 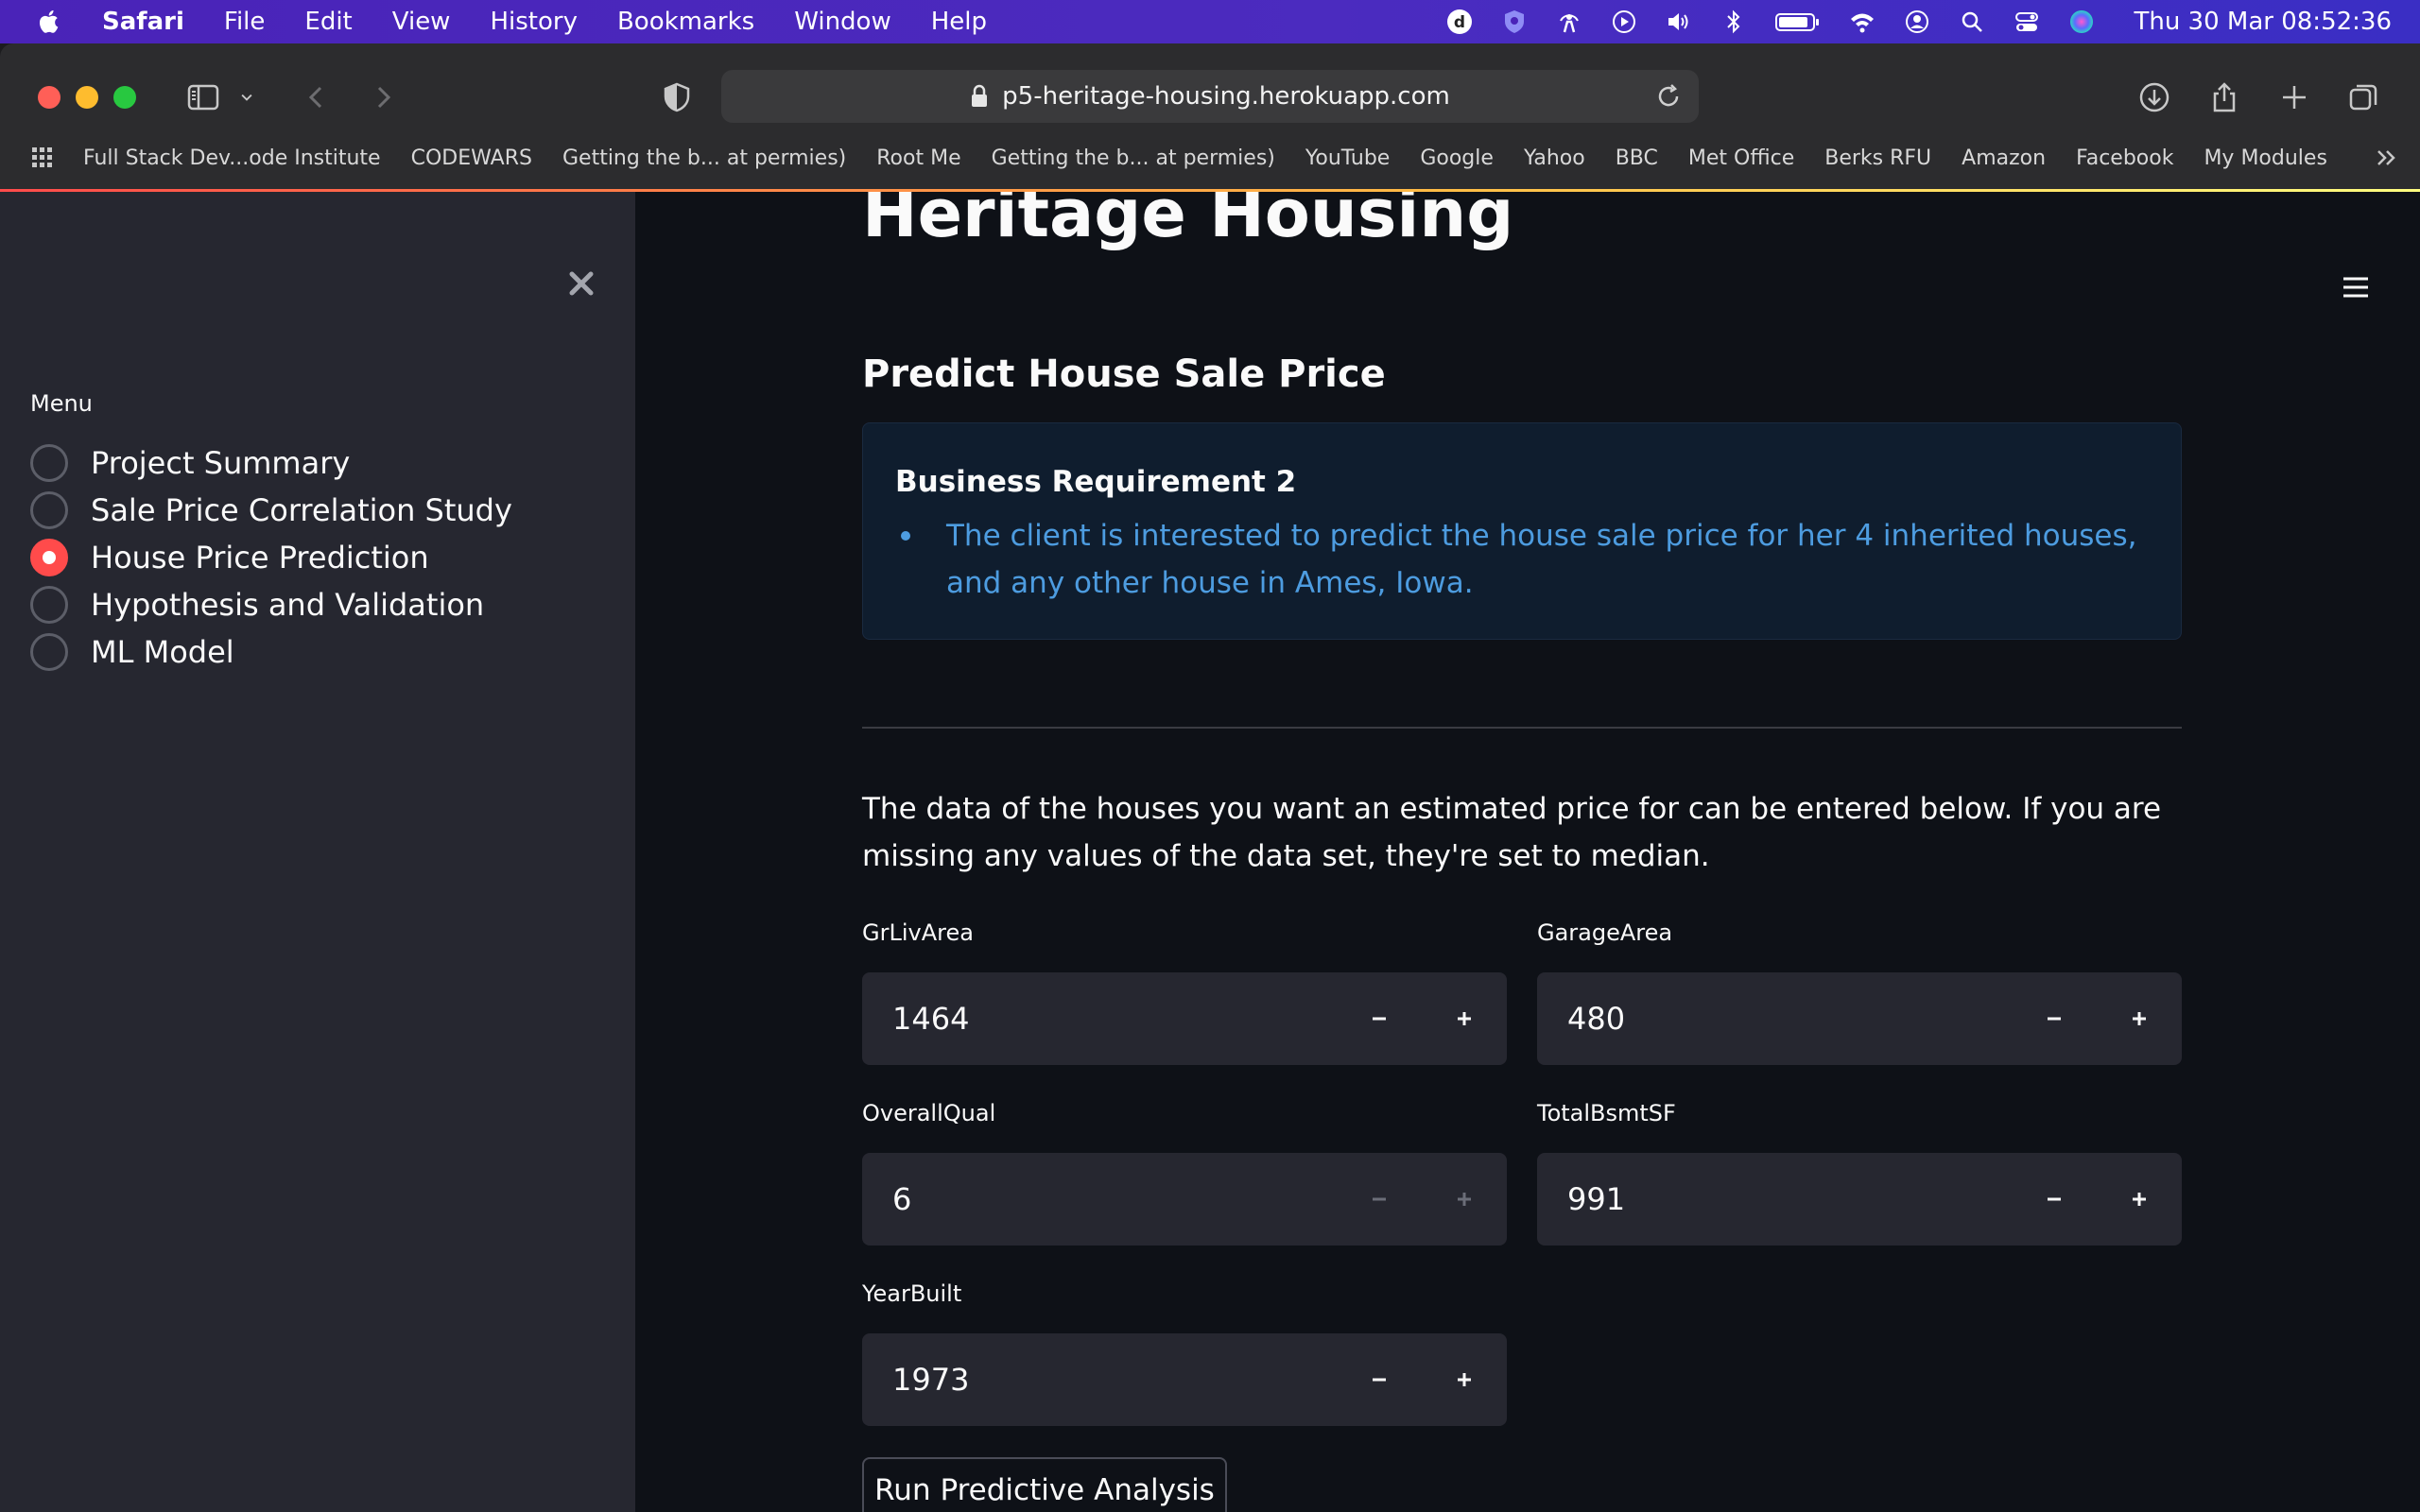 I want to click on url-text: p5-heritage-housing.herokuapp.com, so click(x=1226, y=96).